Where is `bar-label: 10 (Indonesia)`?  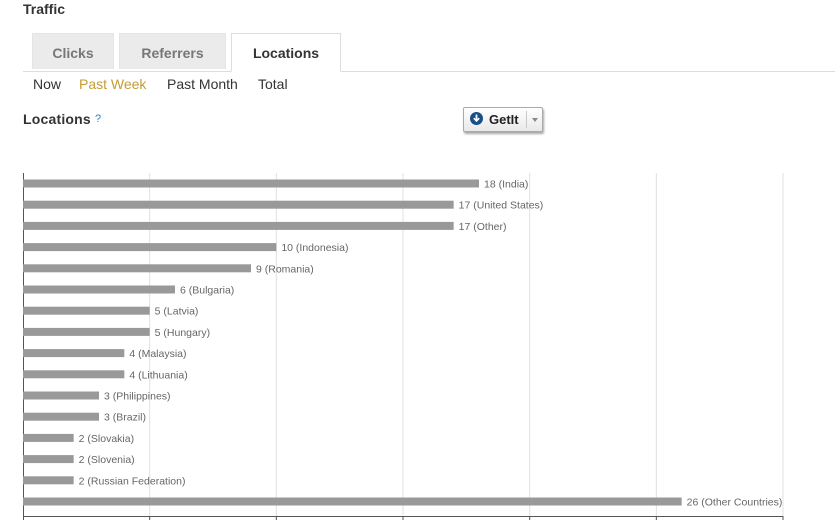
bar-label: 10 (Indonesia) is located at coordinates (314, 248).